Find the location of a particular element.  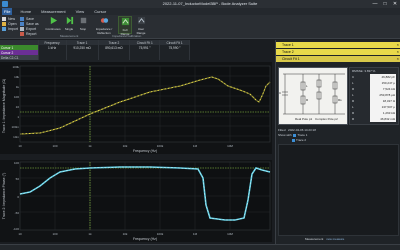

phase-xlabel: Frequency (Hz) is located at coordinates (145, 239).